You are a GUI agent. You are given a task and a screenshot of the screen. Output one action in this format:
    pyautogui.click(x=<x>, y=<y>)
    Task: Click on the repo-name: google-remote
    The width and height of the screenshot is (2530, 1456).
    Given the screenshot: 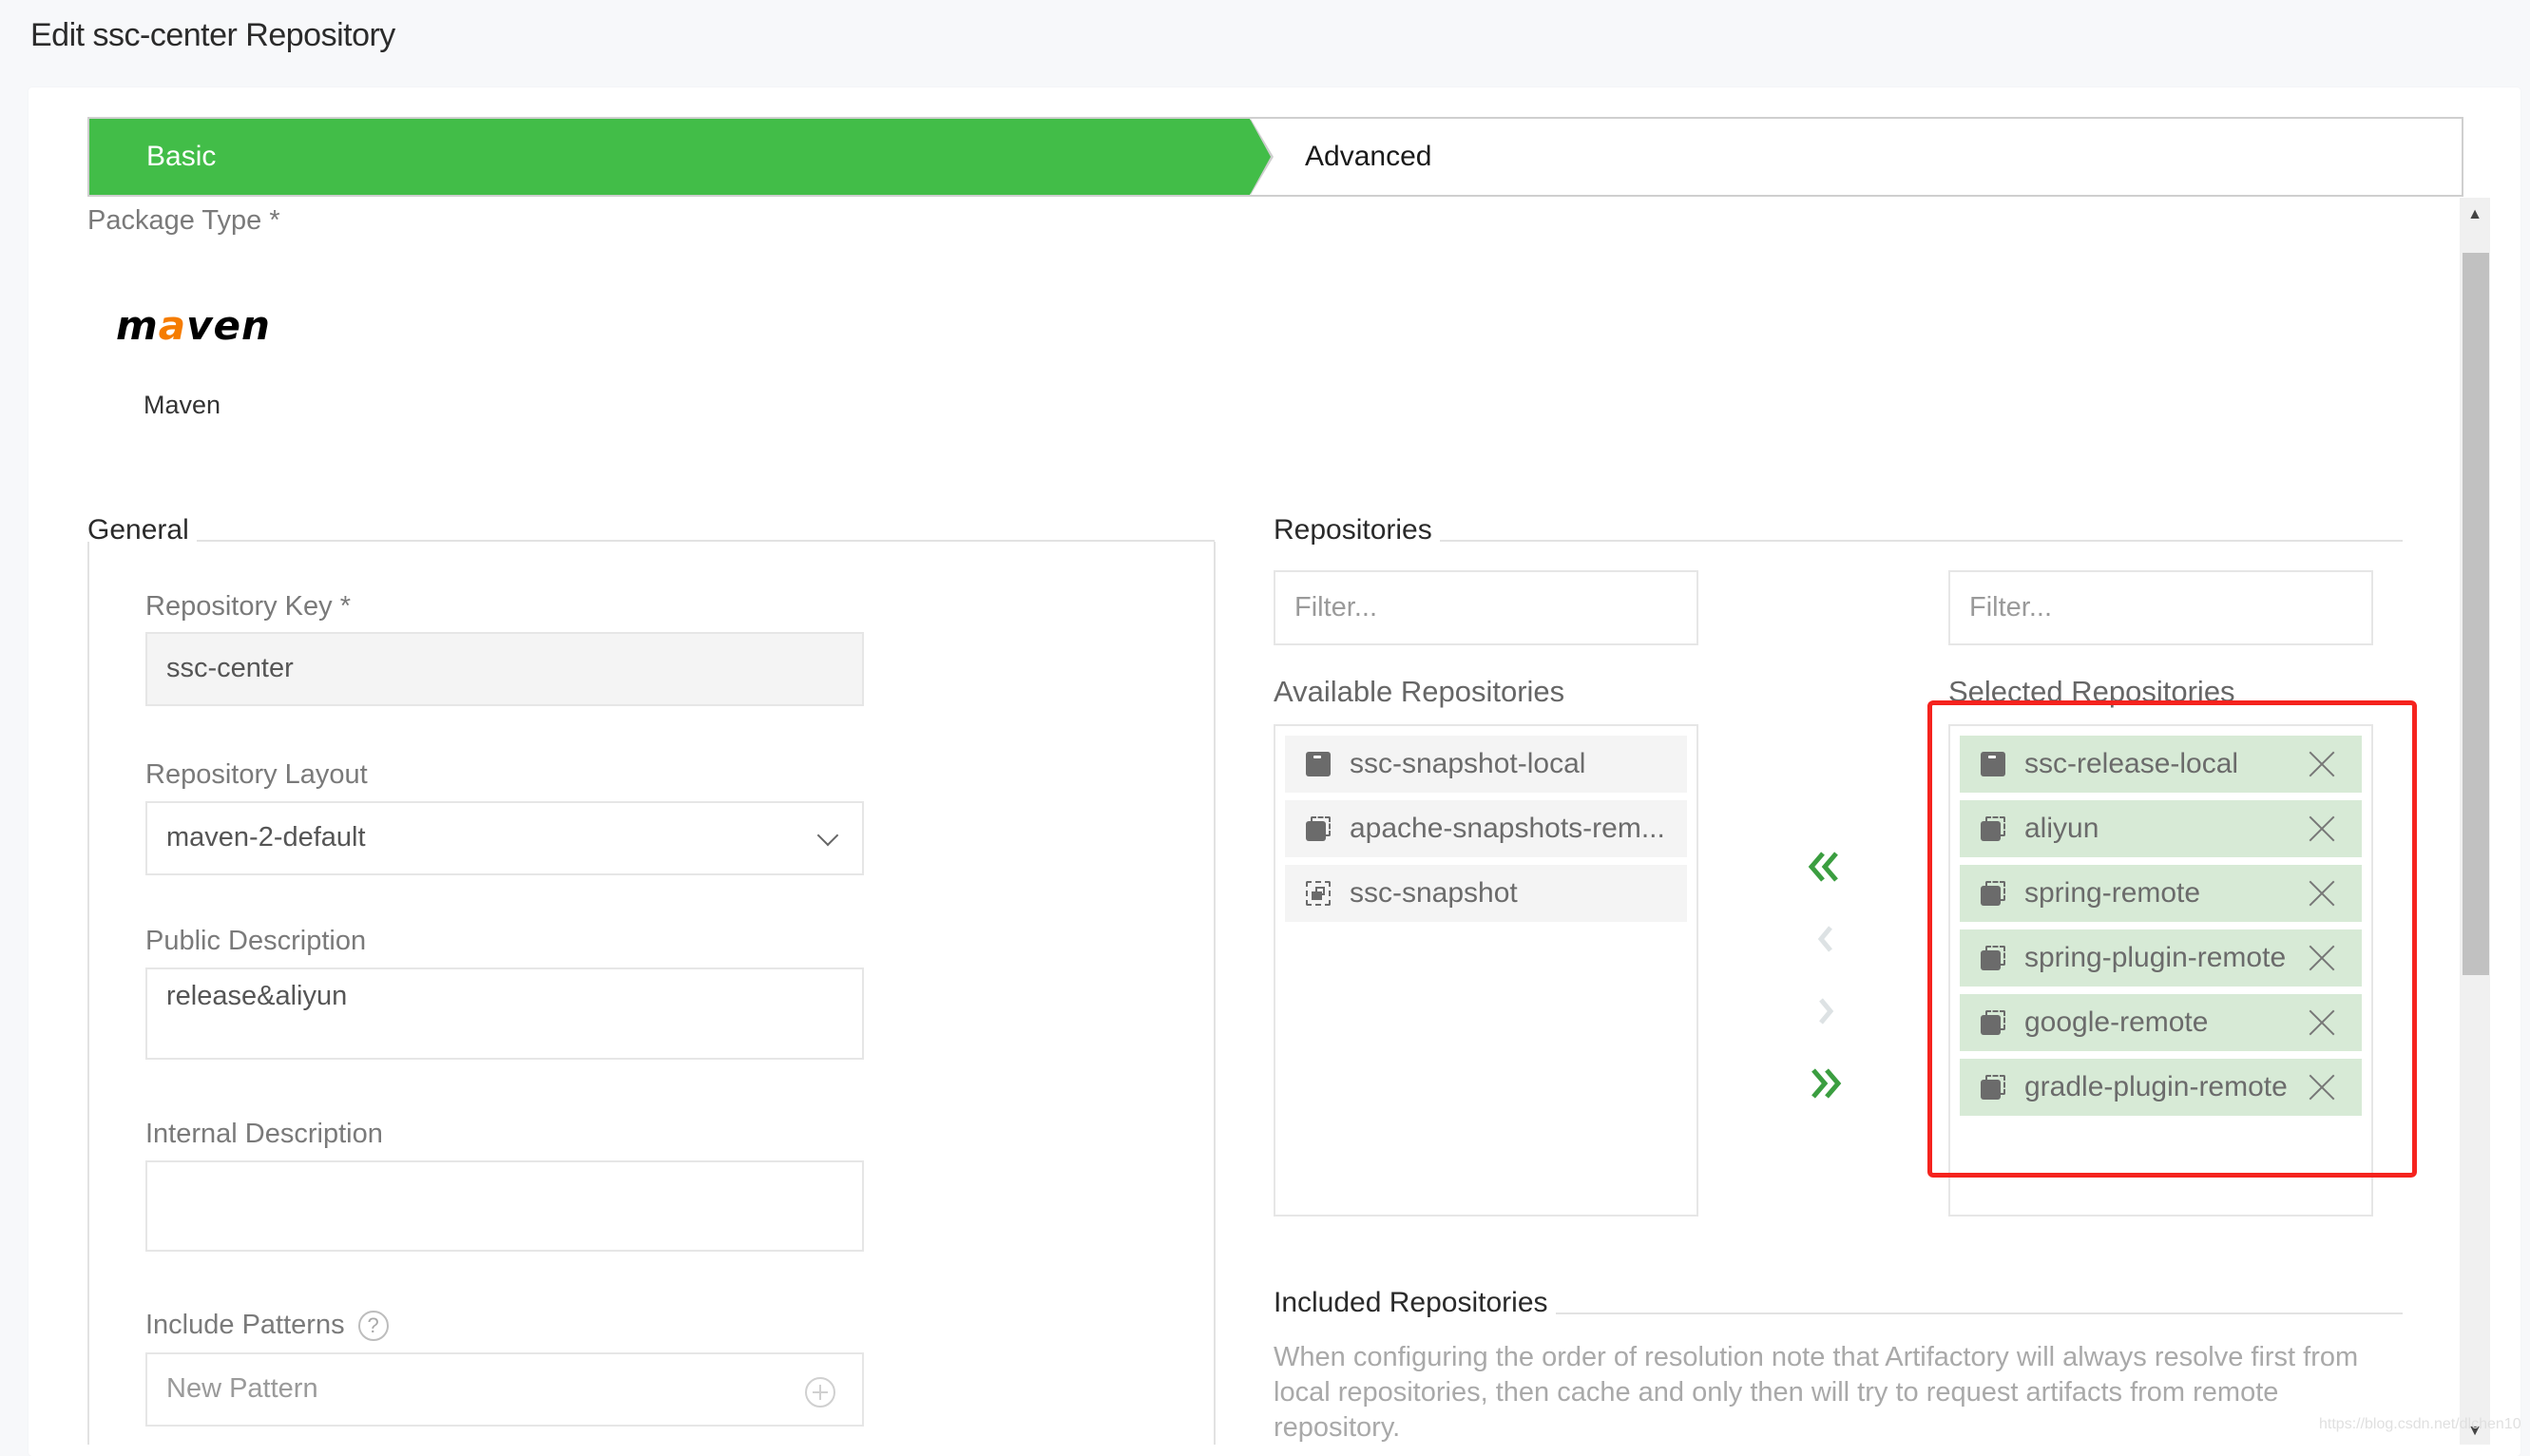 What is the action you would take?
    pyautogui.click(x=2116, y=1022)
    